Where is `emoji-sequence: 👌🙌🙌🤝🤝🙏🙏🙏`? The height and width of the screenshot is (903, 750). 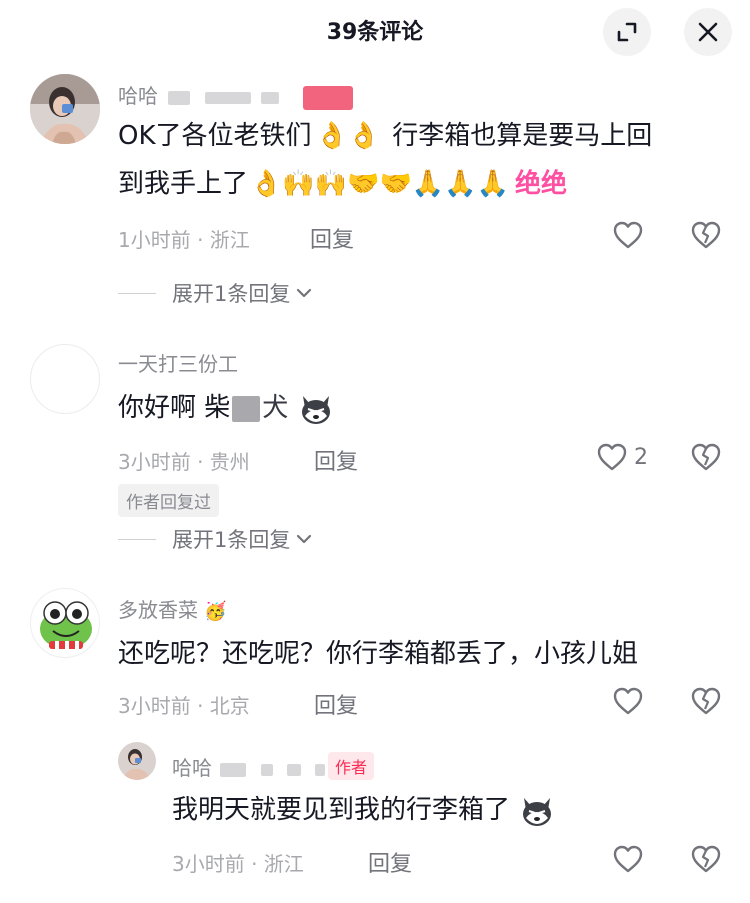
emoji-sequence: 👌🙌🙌🤝🤝🙏🙏🙏 is located at coordinates (379, 184).